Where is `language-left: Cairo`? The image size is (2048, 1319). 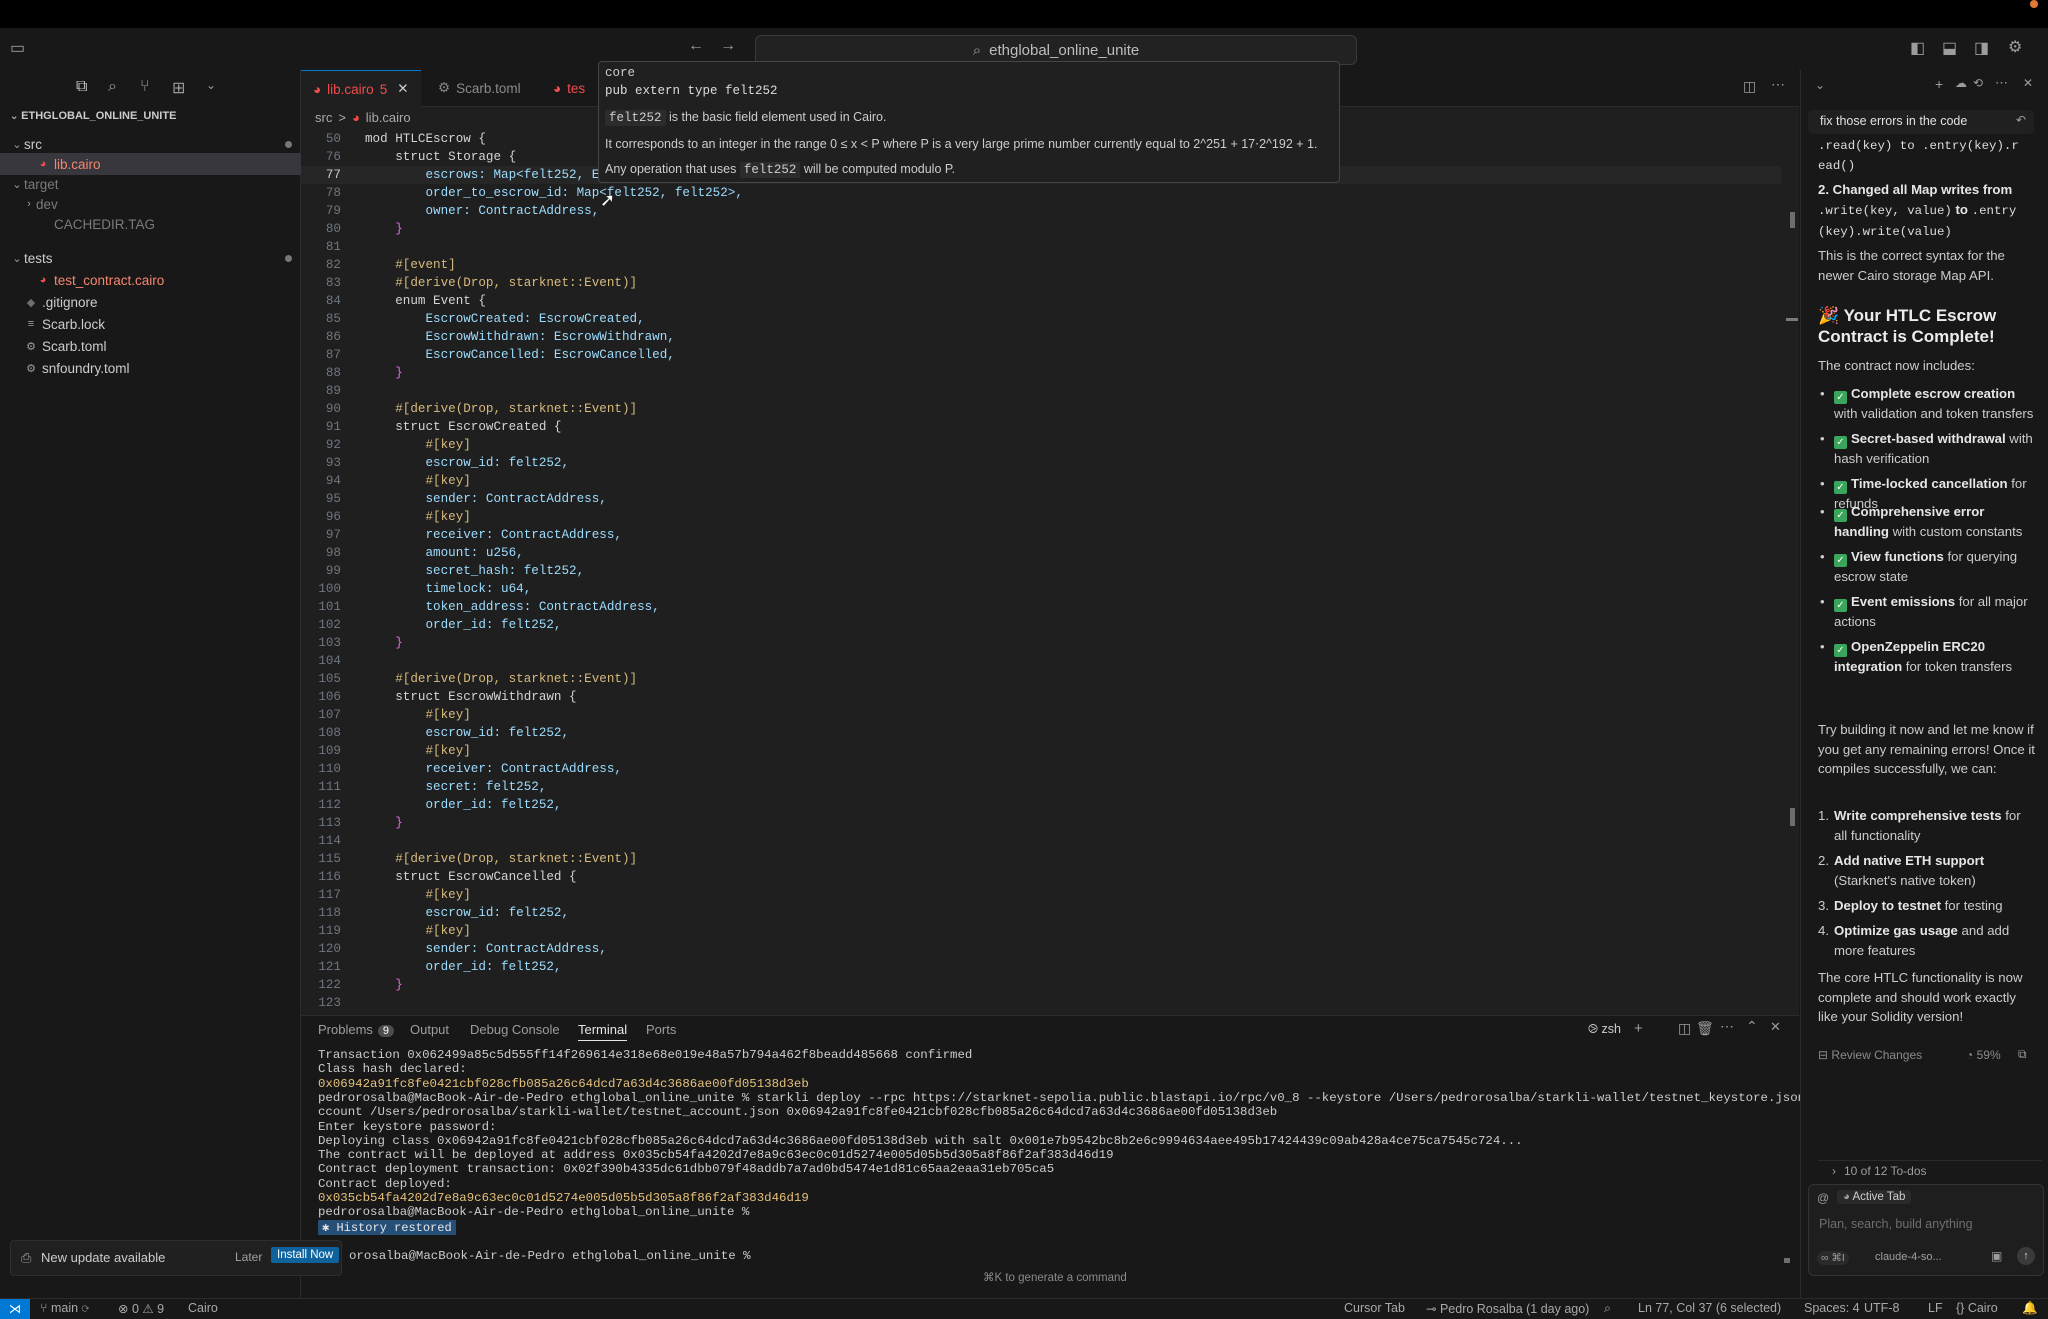 language-left: Cairo is located at coordinates (203, 1308).